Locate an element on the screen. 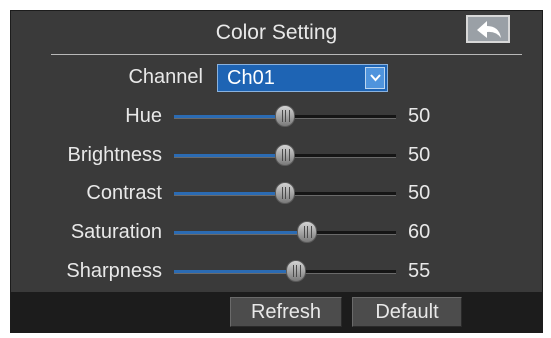 This screenshot has width=551, height=338. sharpness-slider is located at coordinates (285, 271).